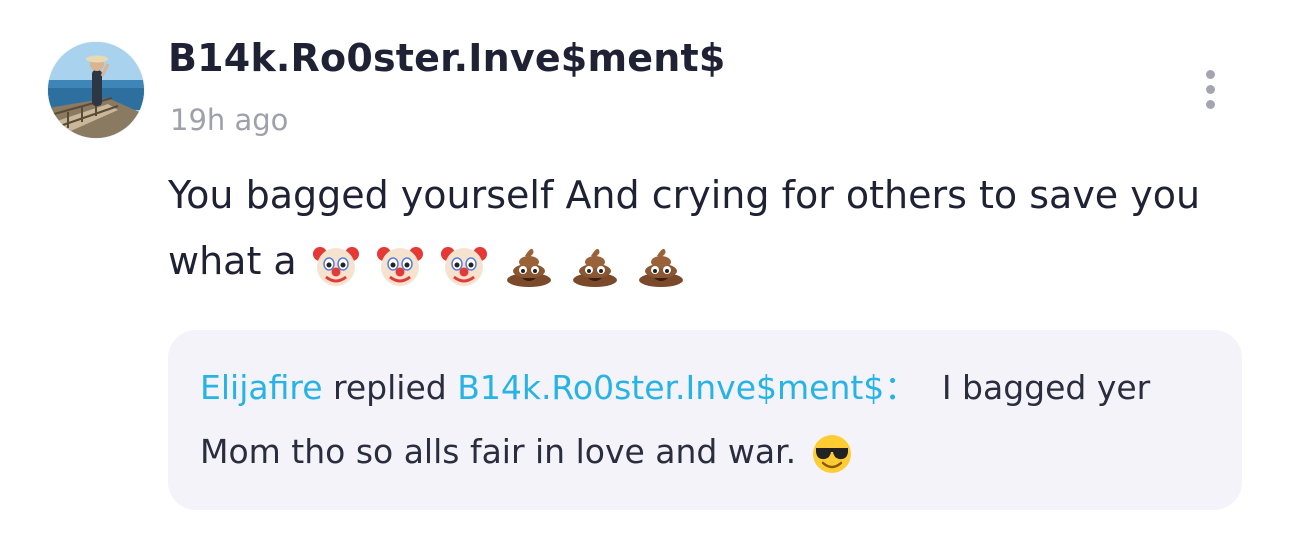 This screenshot has height=549, width=1290. What do you see at coordinates (446, 58) in the screenshot?
I see `comment-author: B14k.Ro0ster.Inve$ment$` at bounding box center [446, 58].